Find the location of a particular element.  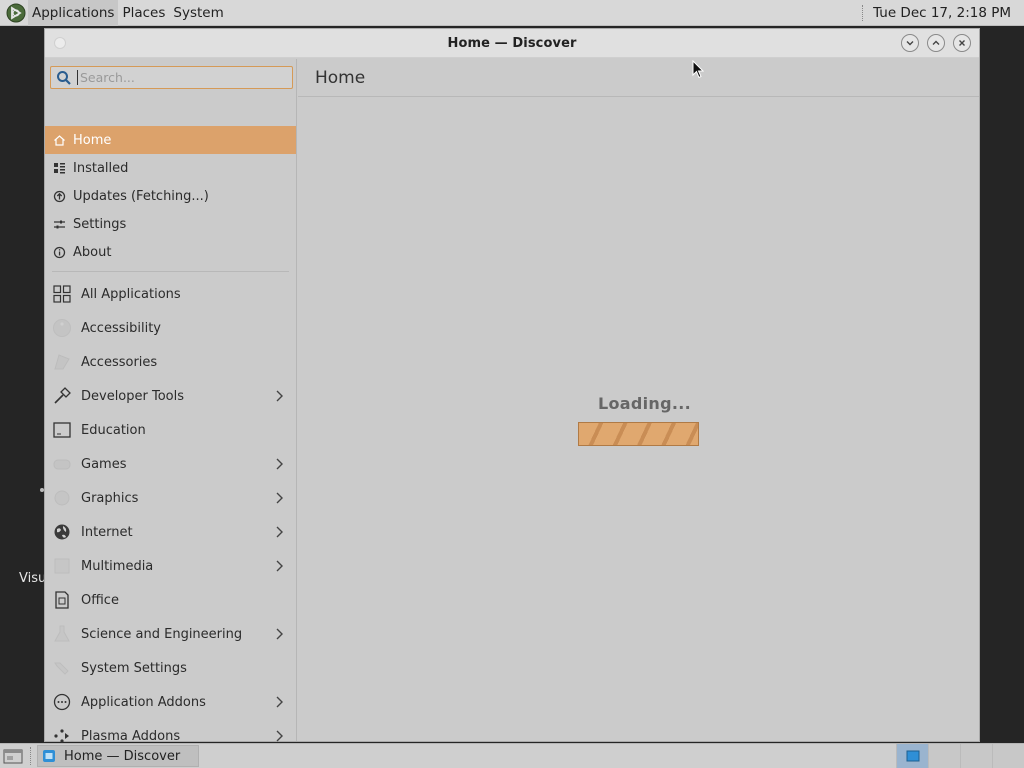

close-icon is located at coordinates (962, 43).